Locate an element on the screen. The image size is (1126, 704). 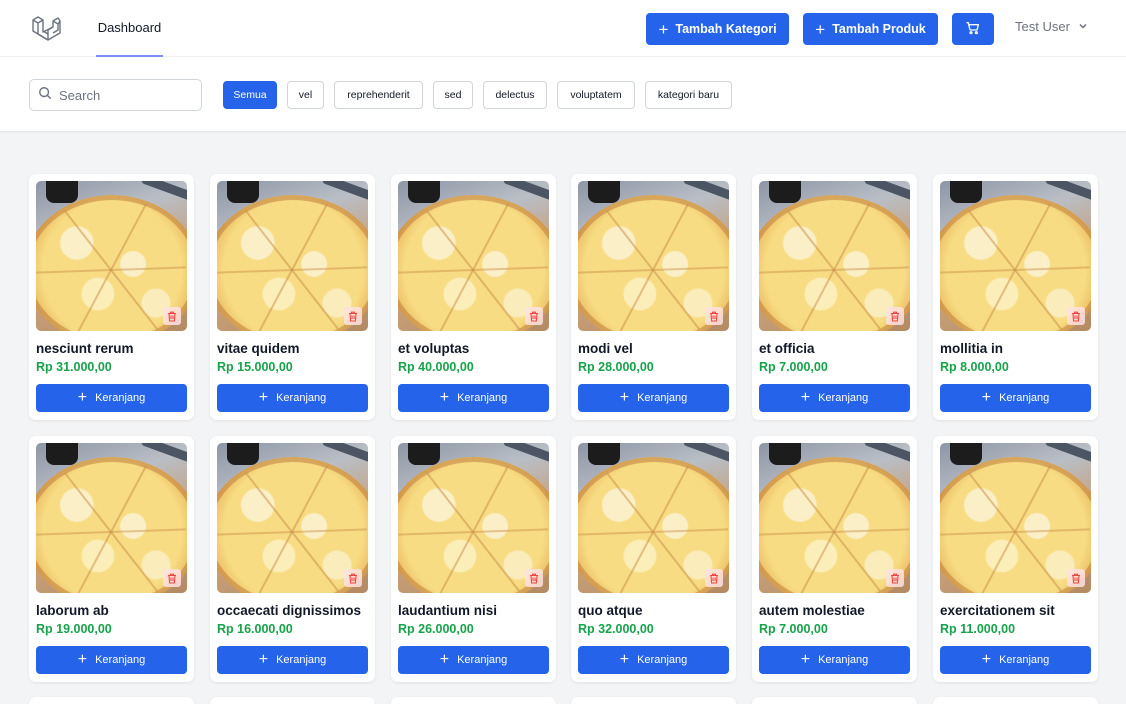
product-card: laudantium nisi Rp 26.000,00 + Keranjang is located at coordinates (473, 559).